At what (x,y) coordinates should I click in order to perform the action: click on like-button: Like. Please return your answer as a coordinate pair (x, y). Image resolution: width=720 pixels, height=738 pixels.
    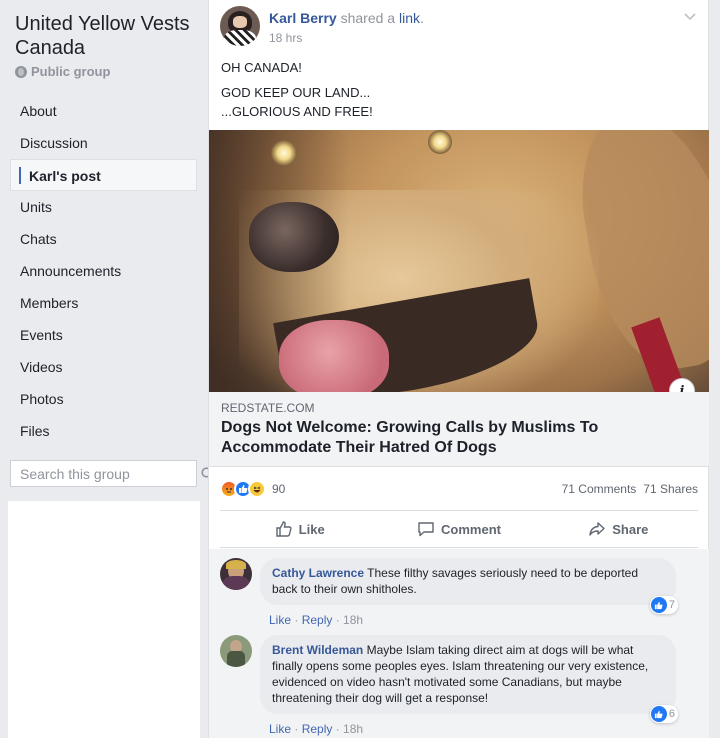
    Looking at the image, I should click on (299, 529).